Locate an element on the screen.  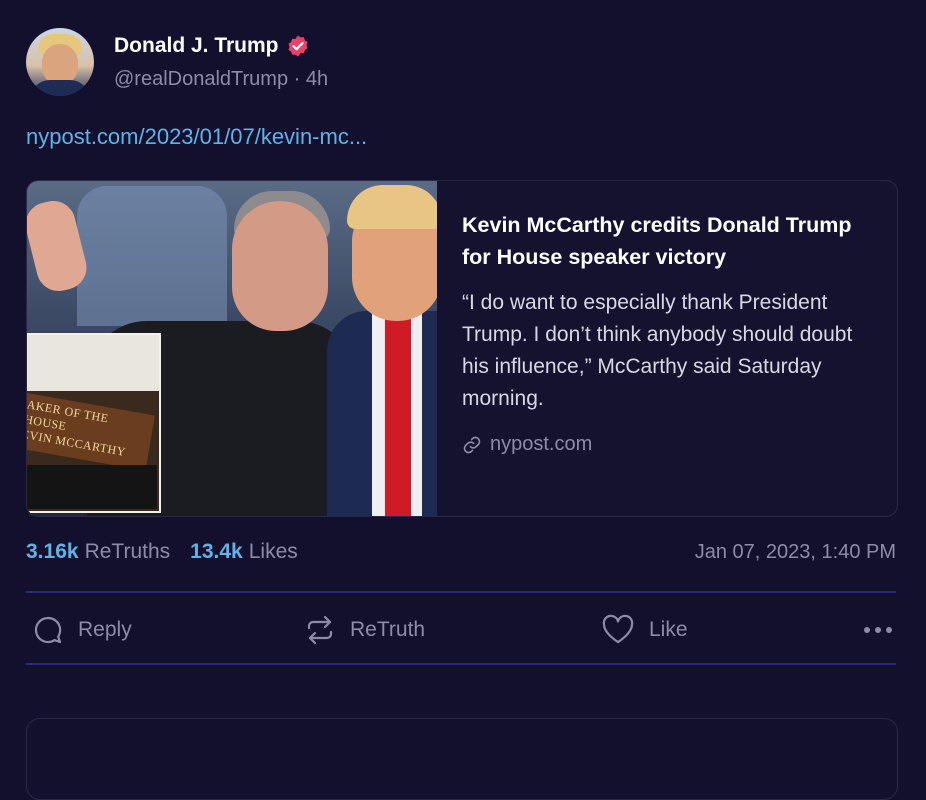
post-header: Donald J. Trump @realDonaldTrump · 4h is located at coordinates (177, 62).